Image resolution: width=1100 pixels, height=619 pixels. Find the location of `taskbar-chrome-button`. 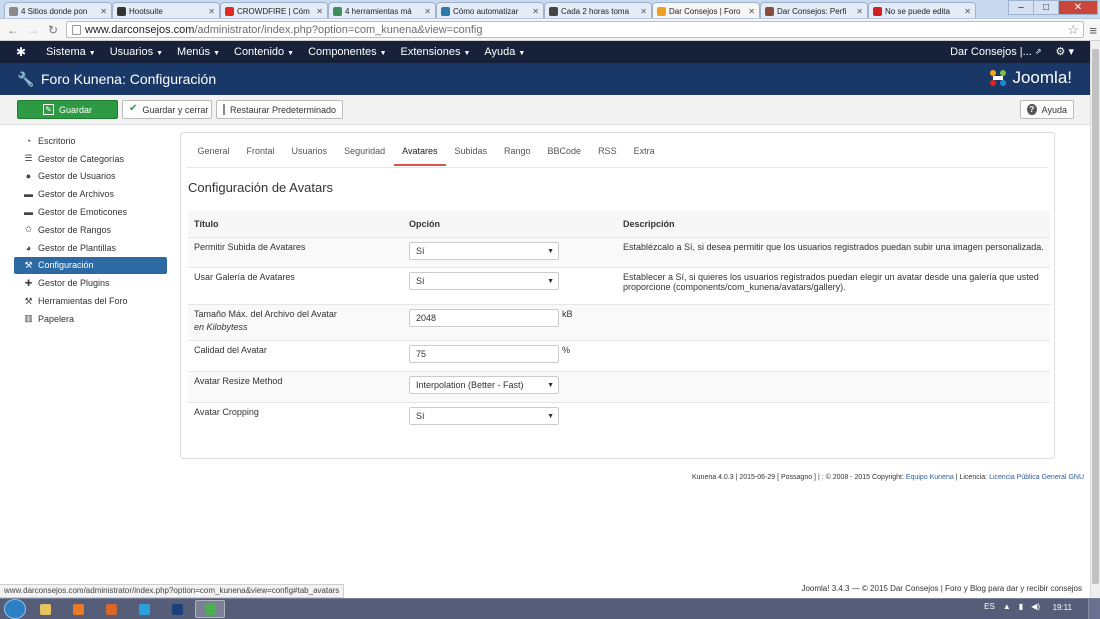

taskbar-chrome-button is located at coordinates (210, 609).